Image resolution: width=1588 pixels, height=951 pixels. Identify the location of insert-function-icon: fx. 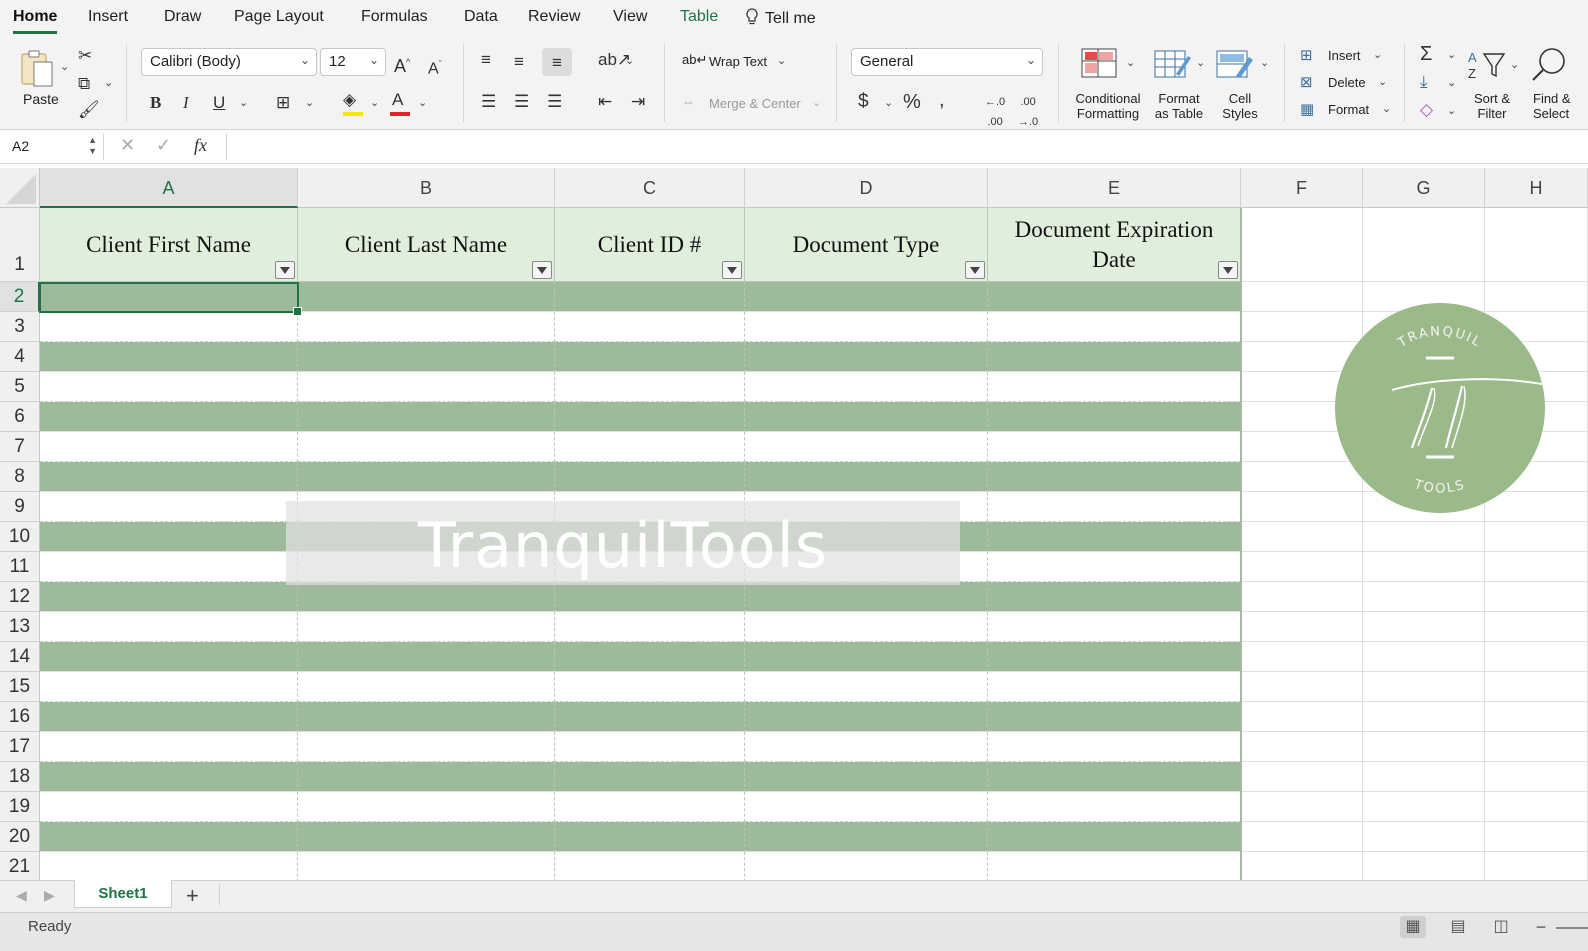
(200, 145).